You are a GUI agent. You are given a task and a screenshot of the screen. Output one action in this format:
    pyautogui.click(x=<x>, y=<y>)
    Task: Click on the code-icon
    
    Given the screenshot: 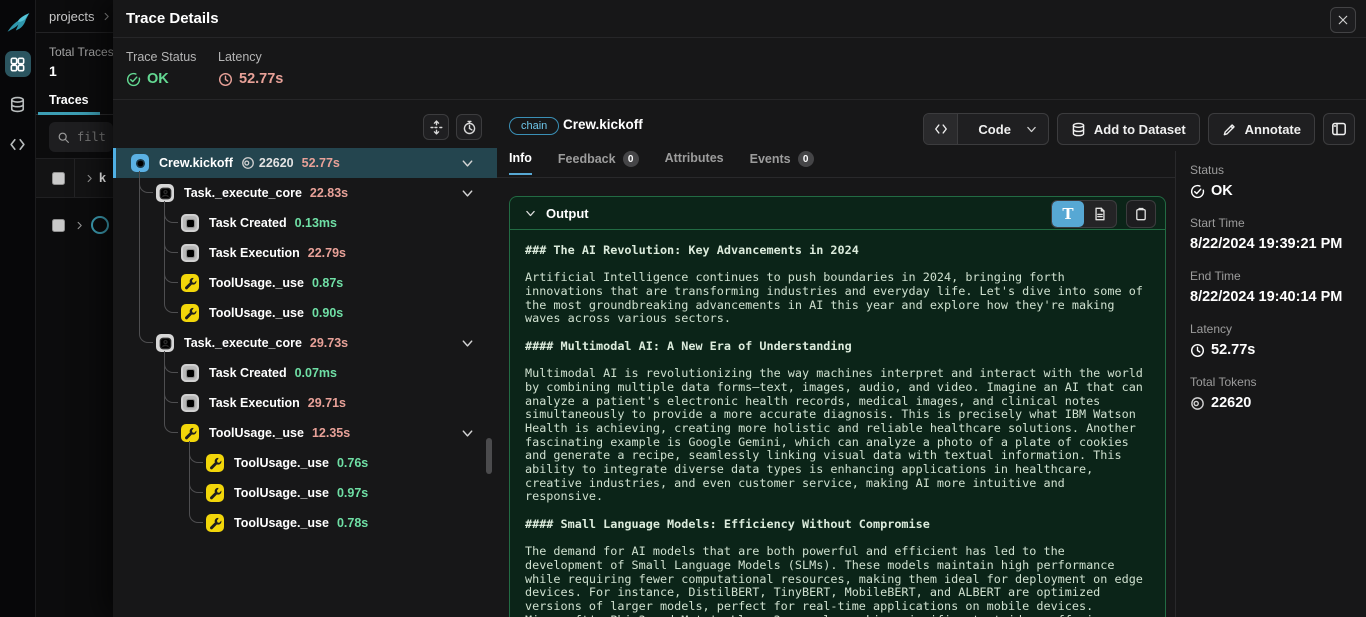 What is the action you would take?
    pyautogui.click(x=941, y=129)
    